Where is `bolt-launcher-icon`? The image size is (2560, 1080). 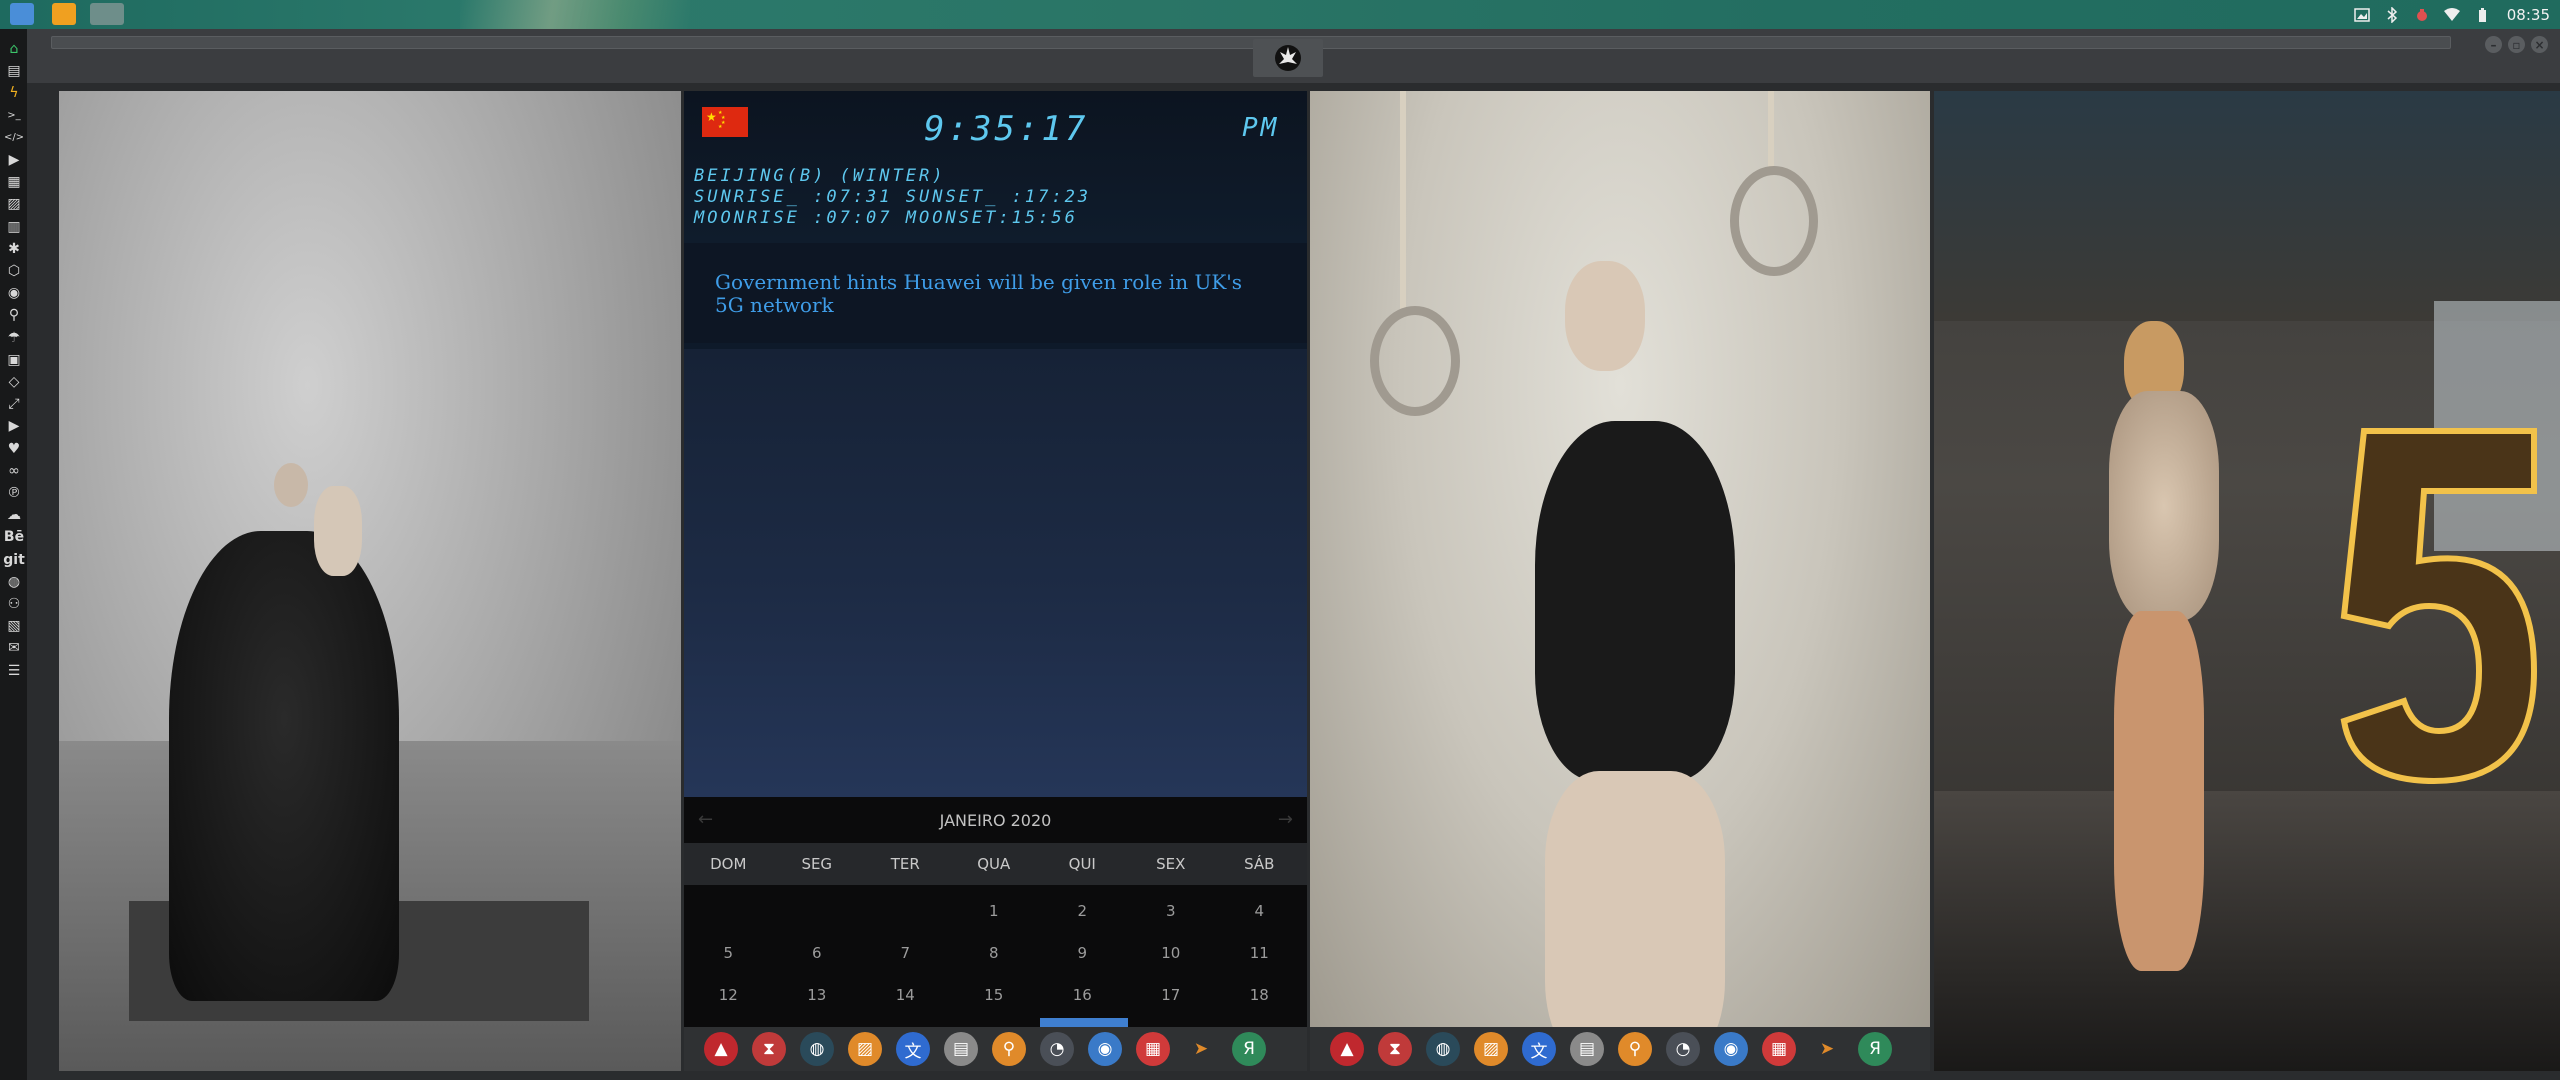 bolt-launcher-icon is located at coordinates (64, 14).